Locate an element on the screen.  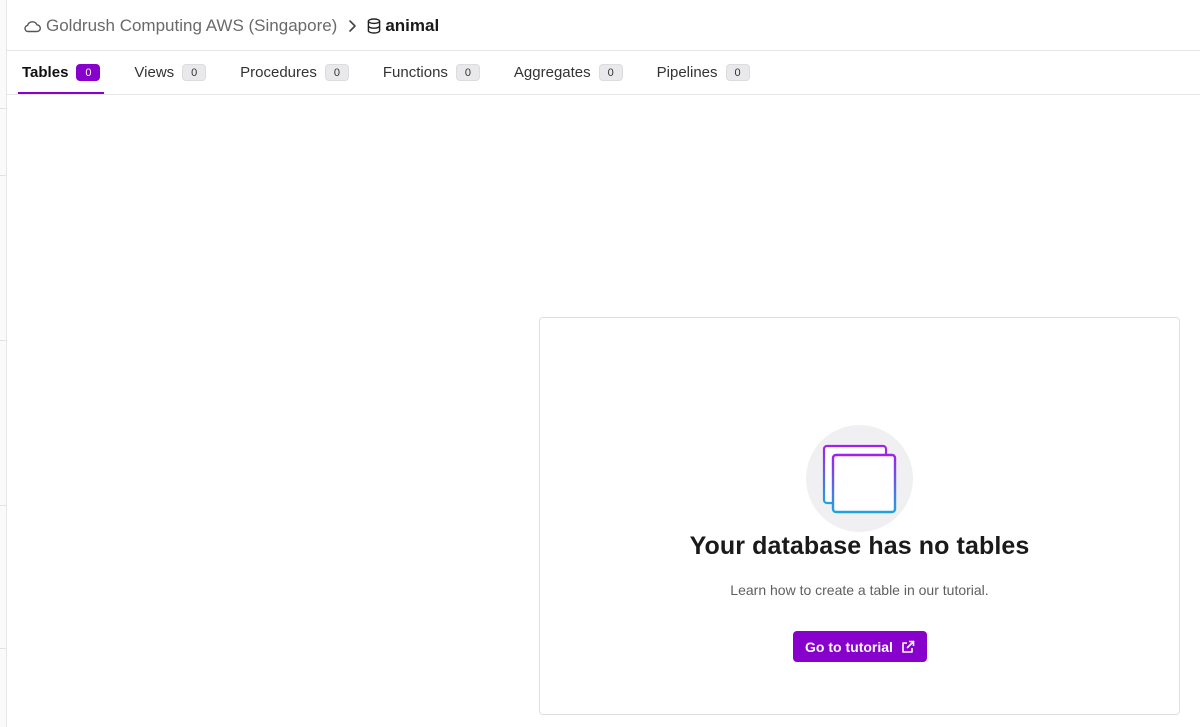
tab-label: Views is located at coordinates (154, 72).